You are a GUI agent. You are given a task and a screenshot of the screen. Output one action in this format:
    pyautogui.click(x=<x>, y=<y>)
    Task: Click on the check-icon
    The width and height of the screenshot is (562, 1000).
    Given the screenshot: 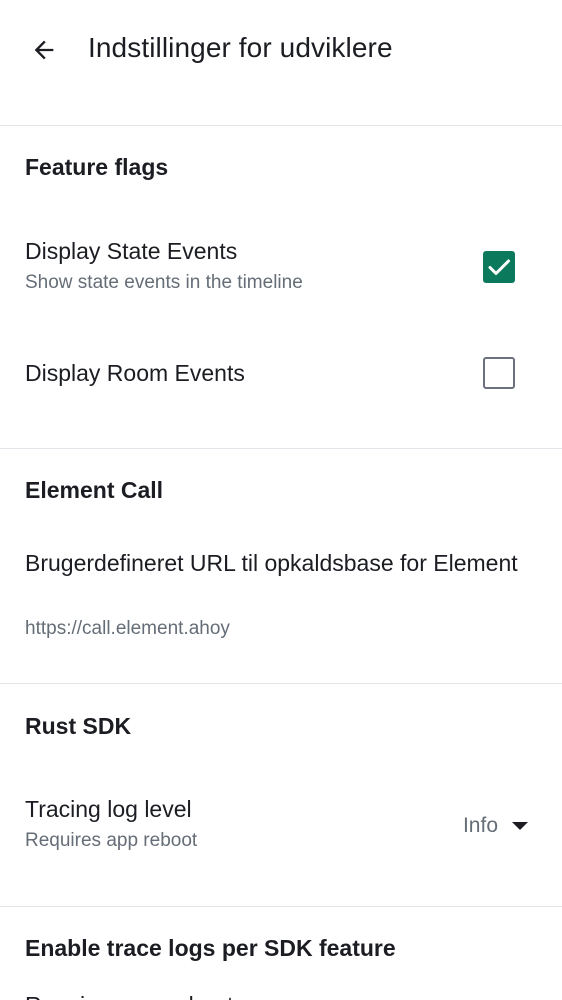 What is the action you would take?
    pyautogui.click(x=499, y=267)
    